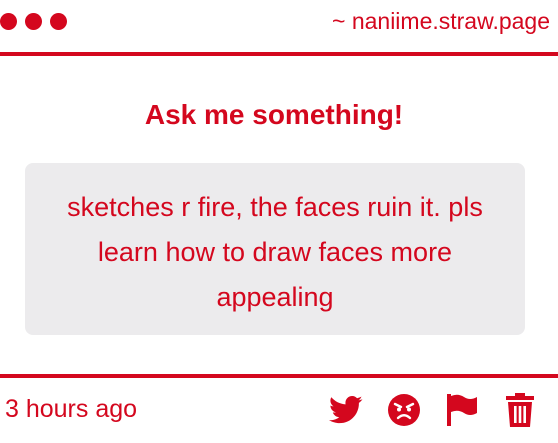  I want to click on trash-icon, so click(520, 410).